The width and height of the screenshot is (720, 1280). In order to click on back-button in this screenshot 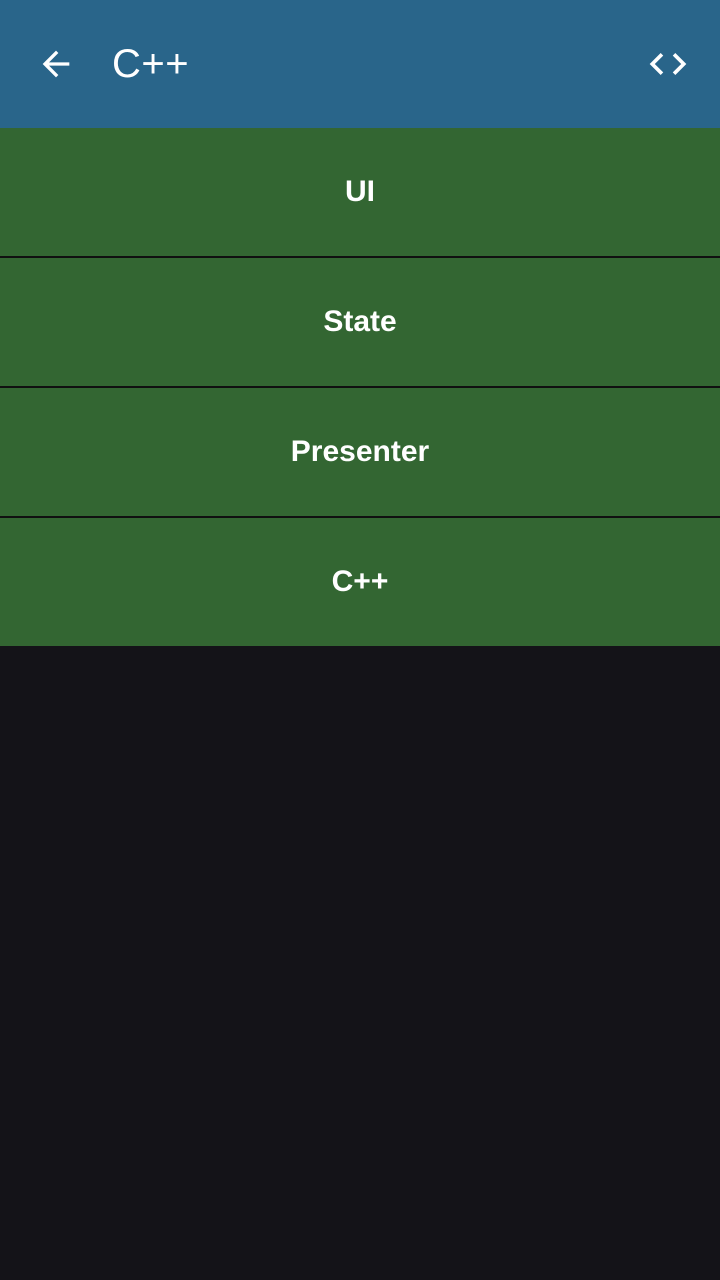, I will do `click(56, 64)`.